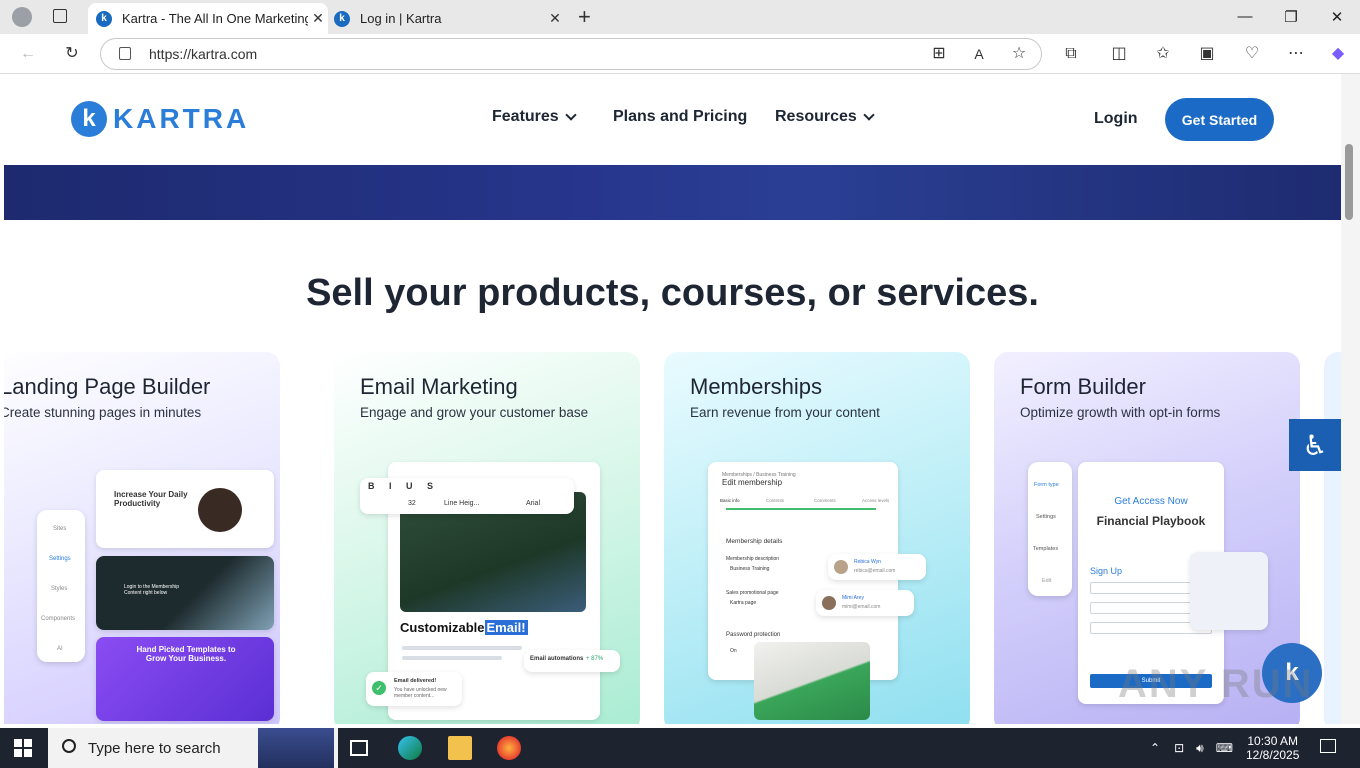 This screenshot has height=768, width=1360. What do you see at coordinates (939, 54) in the screenshot?
I see `app-available-icon: ⊞` at bounding box center [939, 54].